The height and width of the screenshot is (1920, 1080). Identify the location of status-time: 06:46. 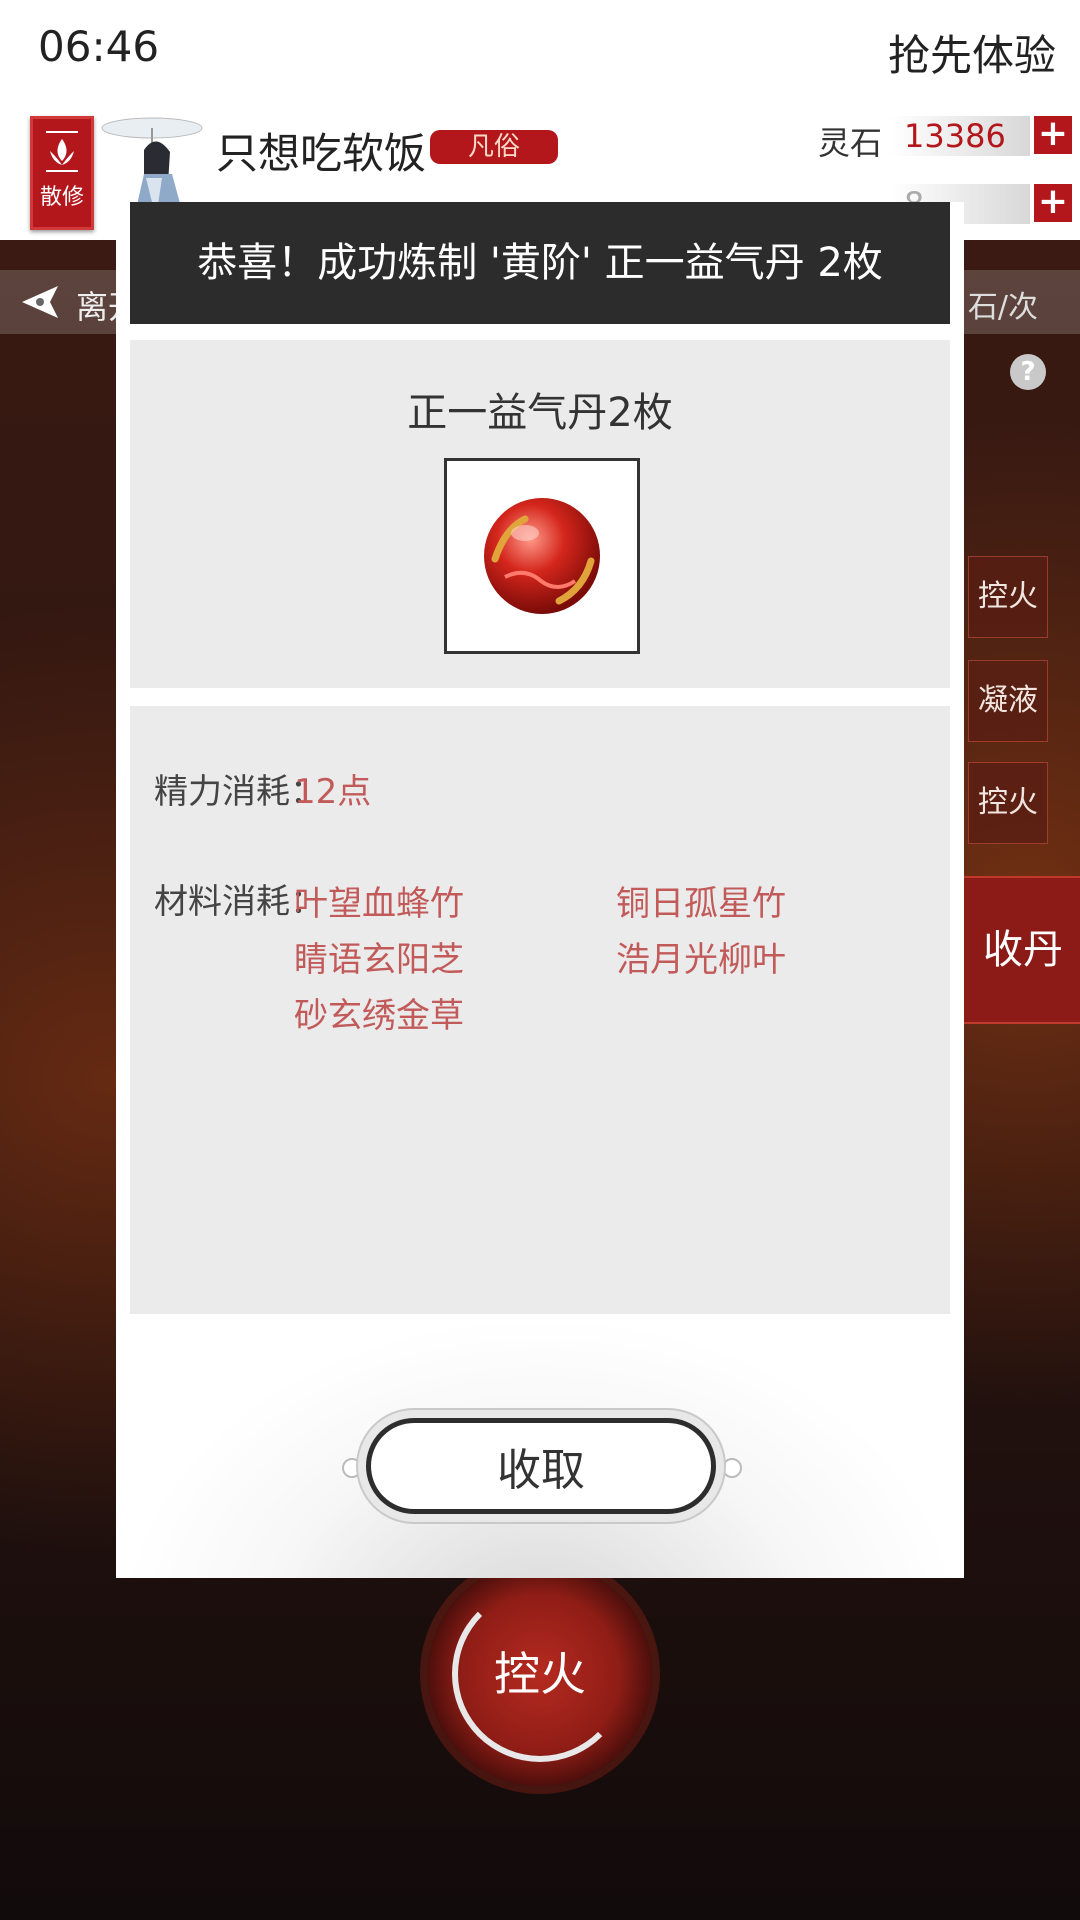
(99, 46).